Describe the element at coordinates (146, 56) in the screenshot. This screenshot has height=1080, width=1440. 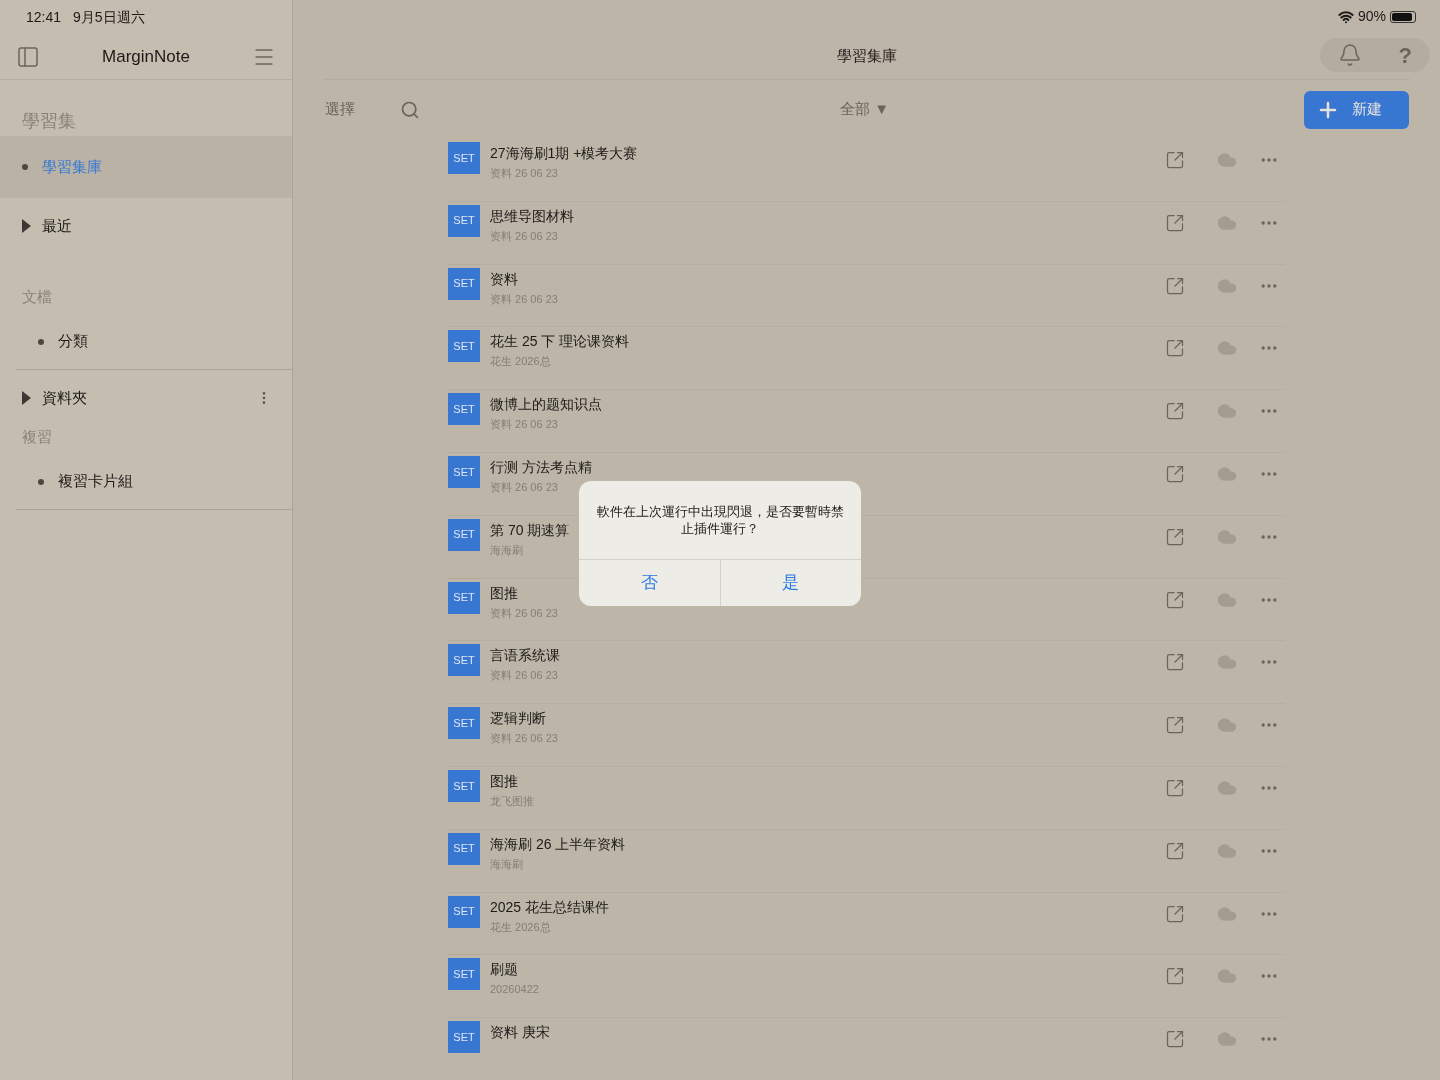
I see `app-title: MarginNote` at that location.